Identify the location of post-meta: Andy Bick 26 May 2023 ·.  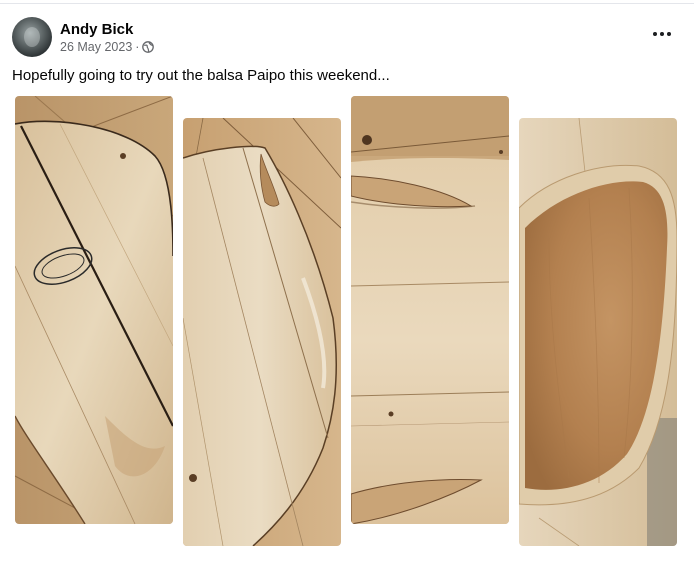
(107, 37).